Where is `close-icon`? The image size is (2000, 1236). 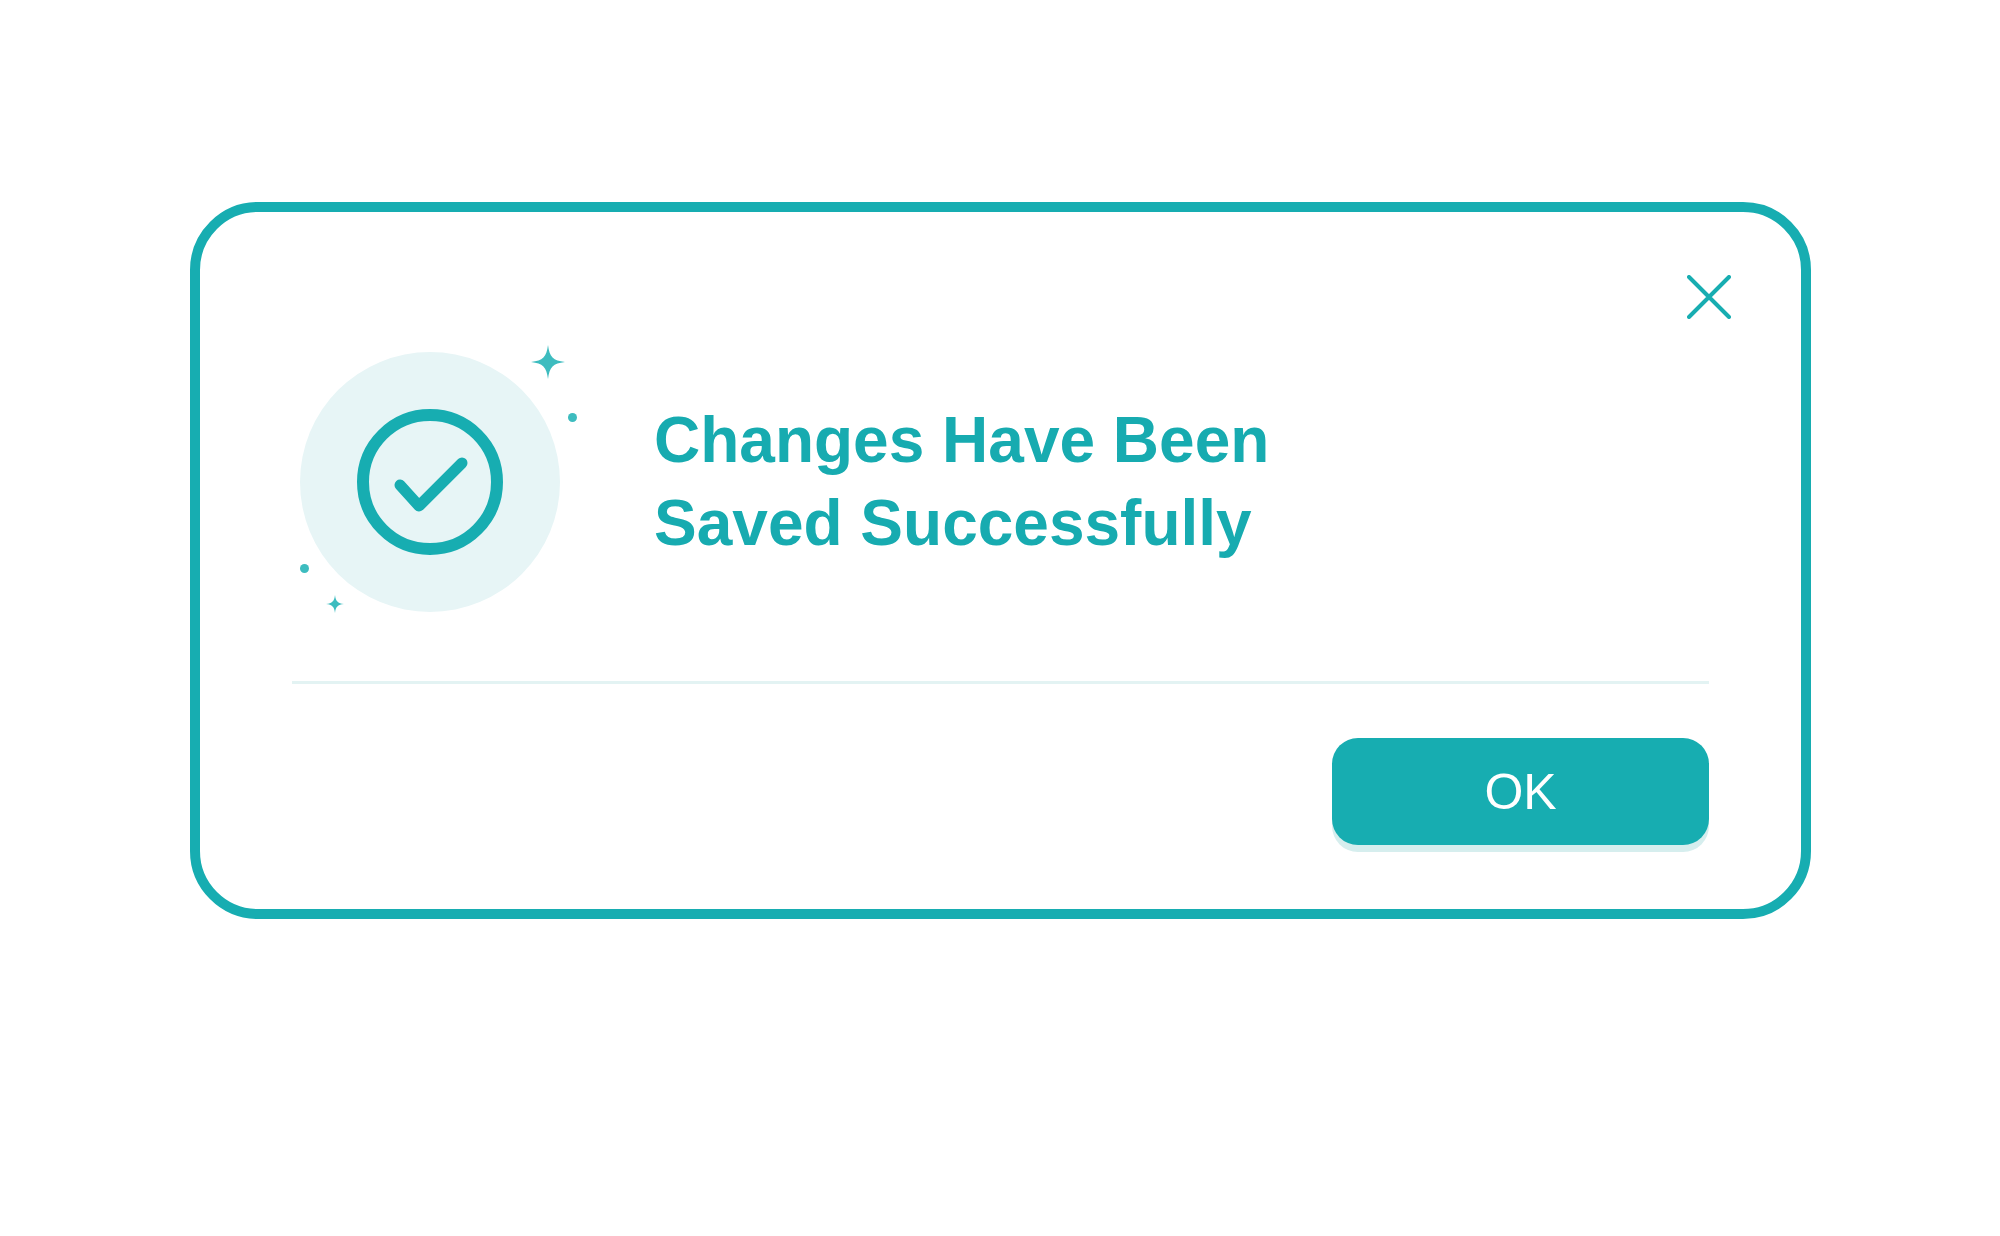 close-icon is located at coordinates (1709, 297).